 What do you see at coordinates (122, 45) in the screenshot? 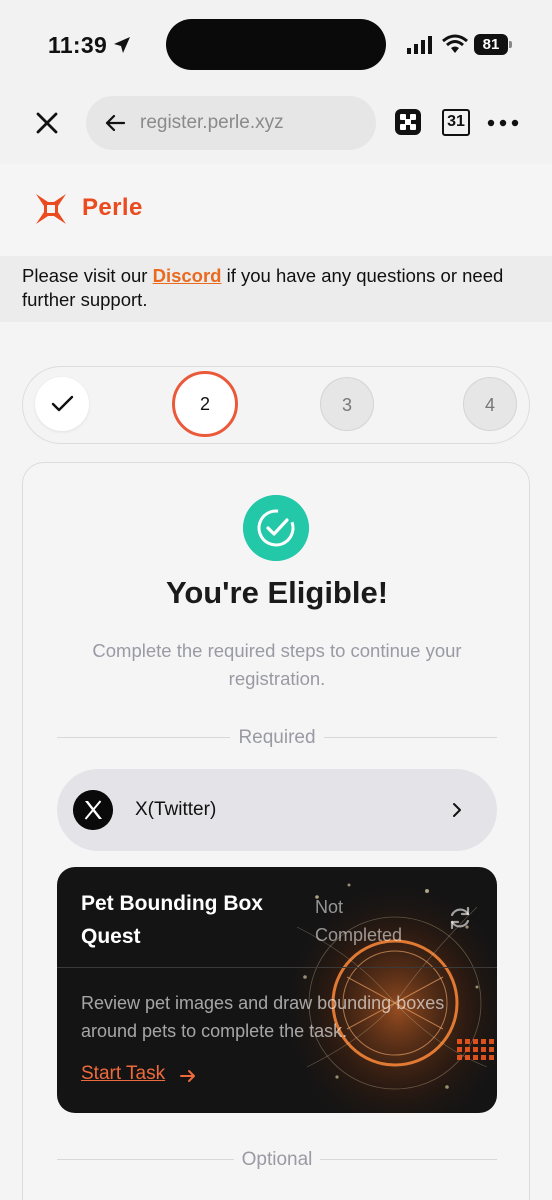
I see `location-arrow-icon` at bounding box center [122, 45].